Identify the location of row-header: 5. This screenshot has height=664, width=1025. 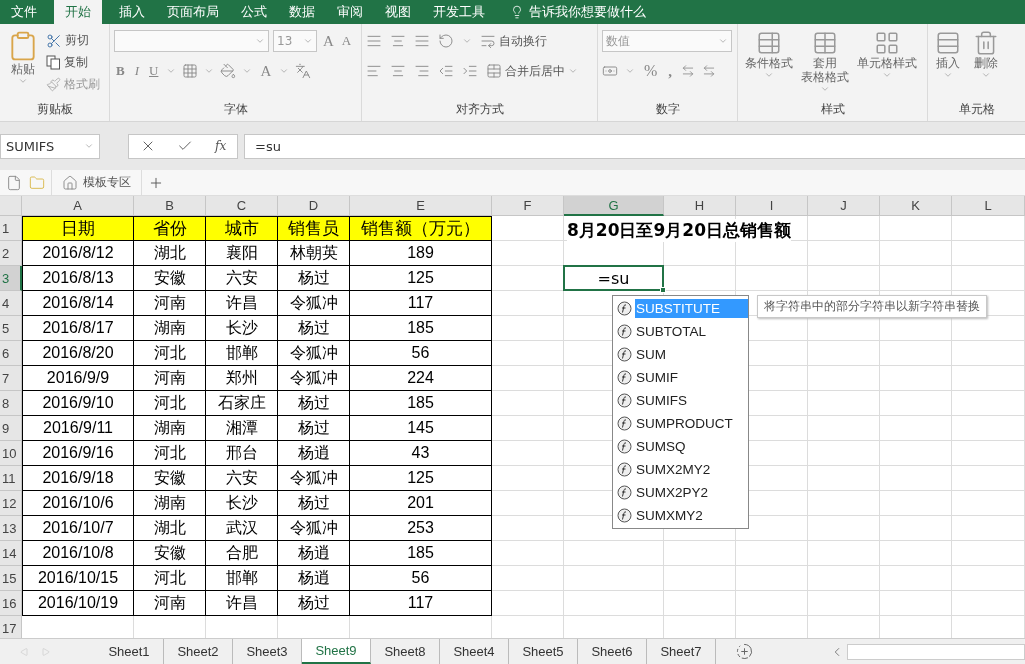
(11, 328).